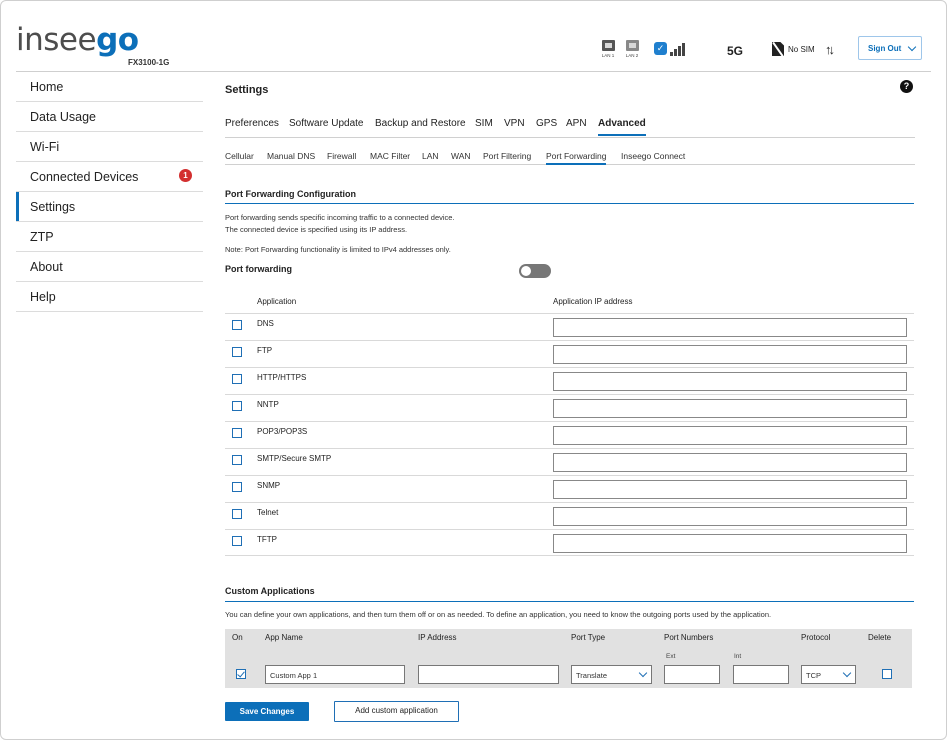 This screenshot has width=947, height=740. Describe the element at coordinates (507, 156) in the screenshot. I see `subtab-port-filtering: Port Filtering` at that location.